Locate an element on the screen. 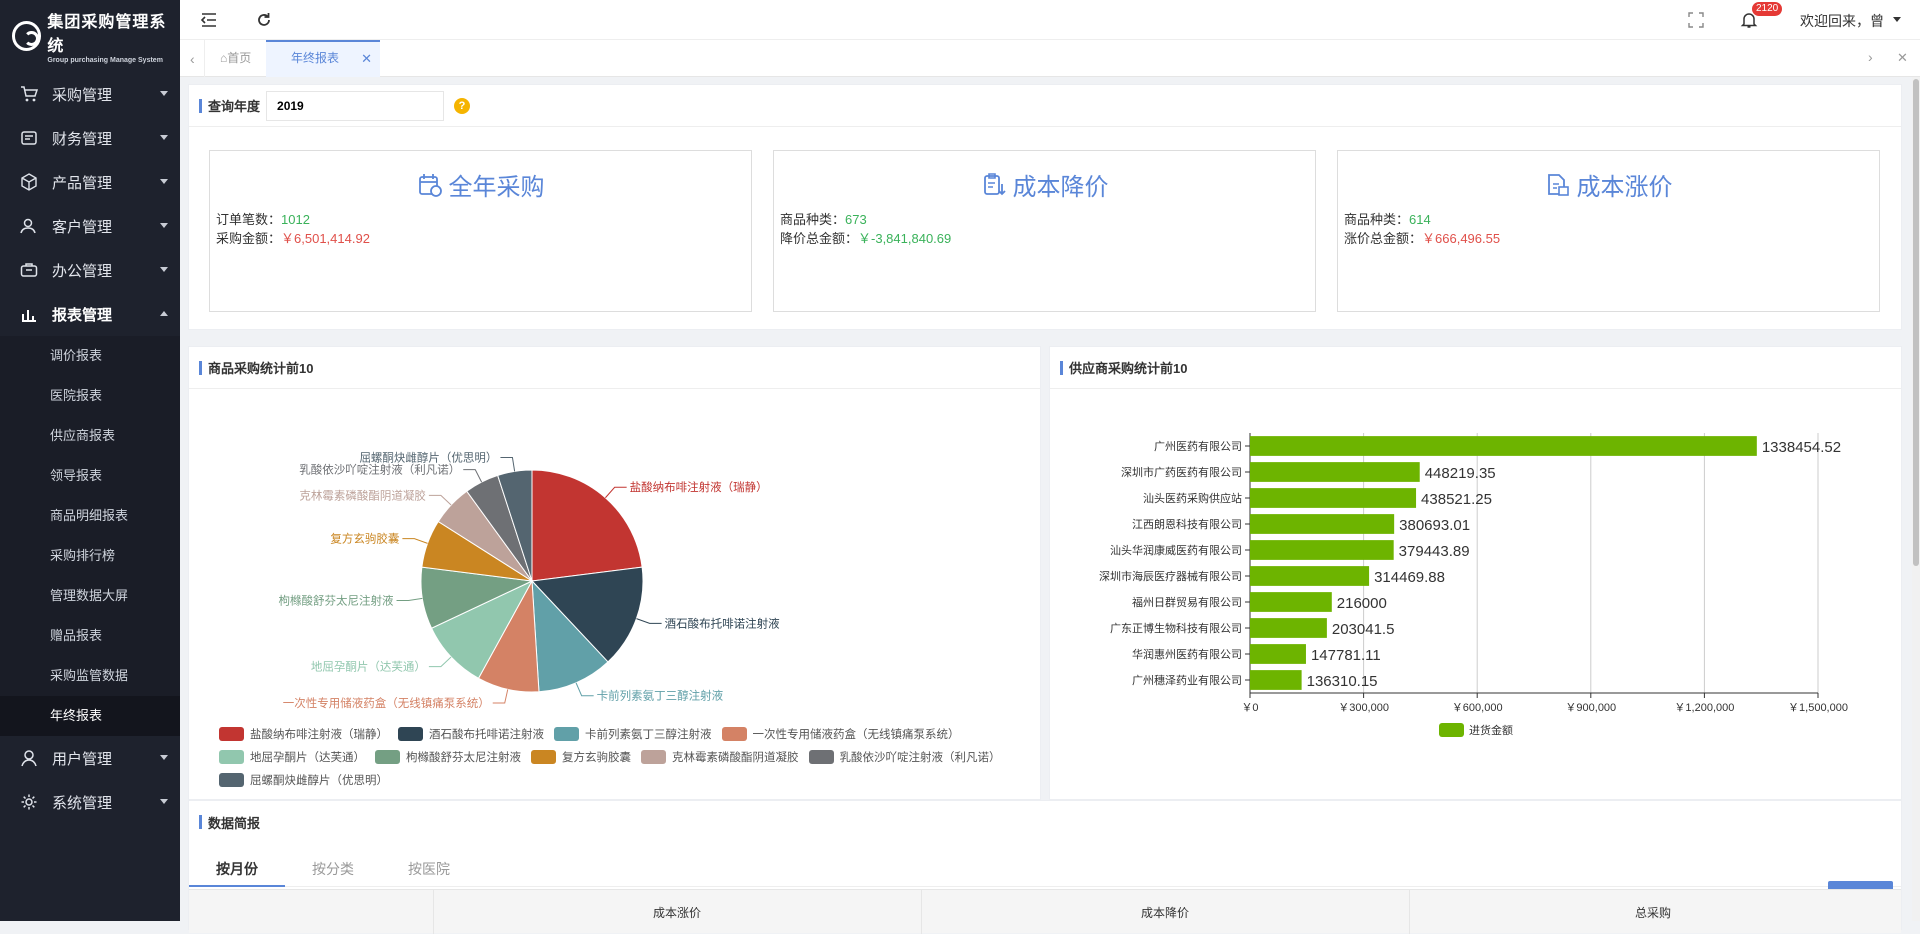 The image size is (1920, 934). sidebar-item: 产品管理 is located at coordinates (90, 182).